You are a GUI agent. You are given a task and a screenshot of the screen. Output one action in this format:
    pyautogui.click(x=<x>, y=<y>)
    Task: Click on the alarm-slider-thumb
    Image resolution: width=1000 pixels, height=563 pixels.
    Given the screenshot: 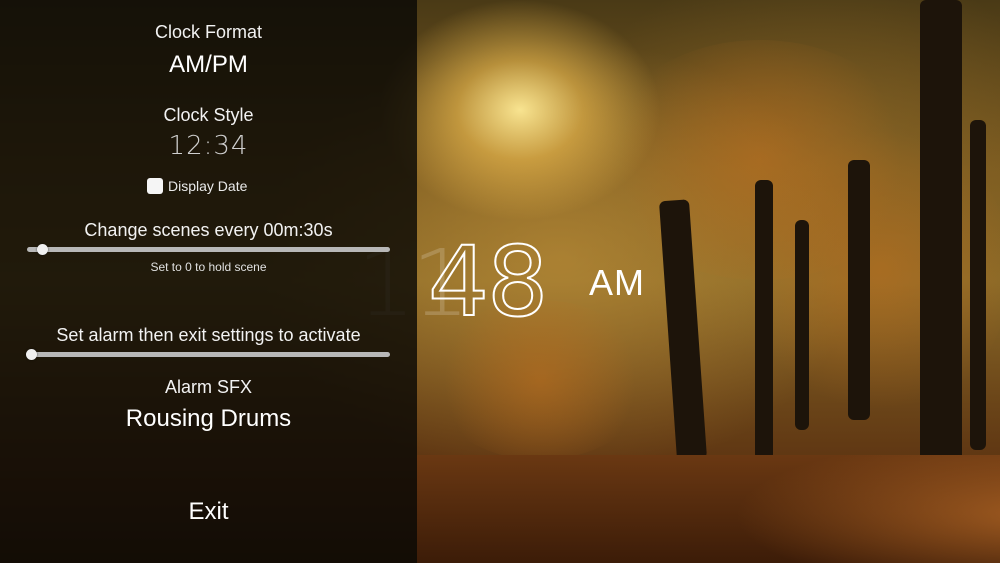 What is the action you would take?
    pyautogui.click(x=31, y=354)
    